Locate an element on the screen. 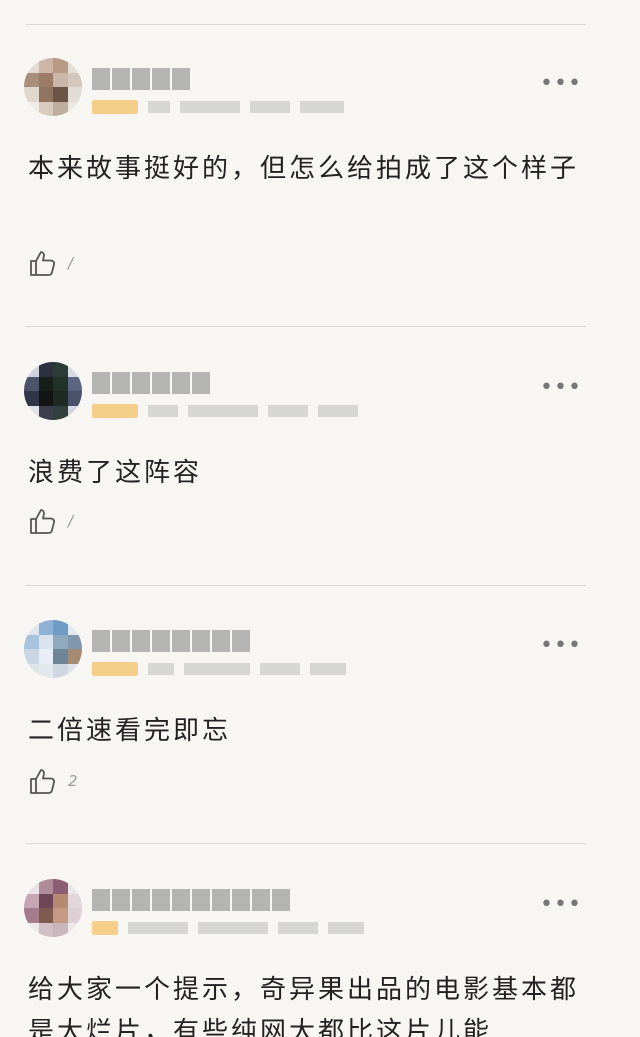 This screenshot has width=640, height=1037. like-button: 2 is located at coordinates (53, 781).